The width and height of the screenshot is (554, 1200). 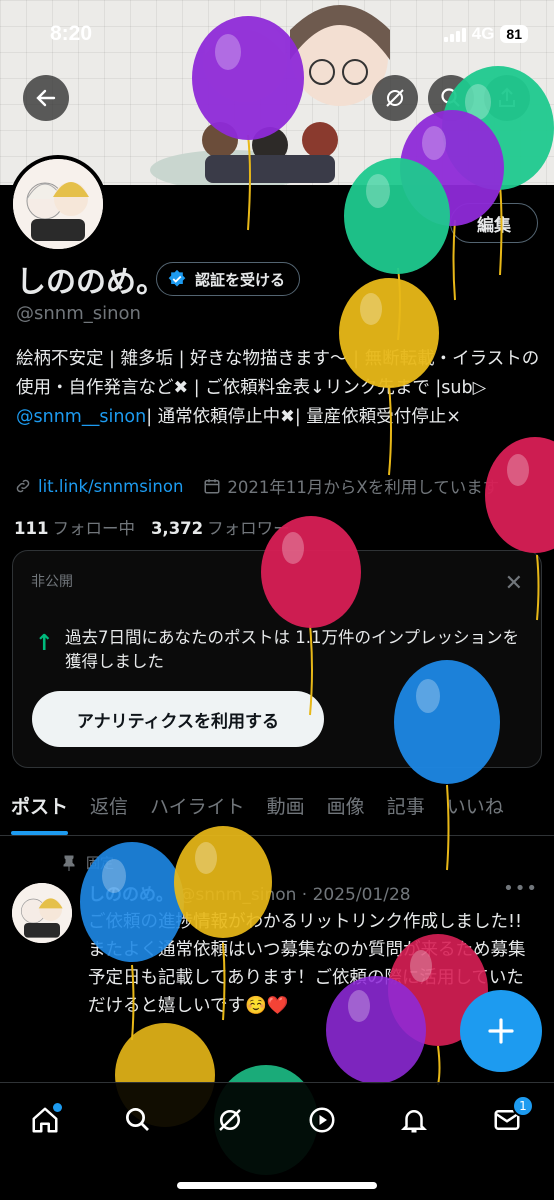 I want to click on nav-search, so click(x=138, y=1120).